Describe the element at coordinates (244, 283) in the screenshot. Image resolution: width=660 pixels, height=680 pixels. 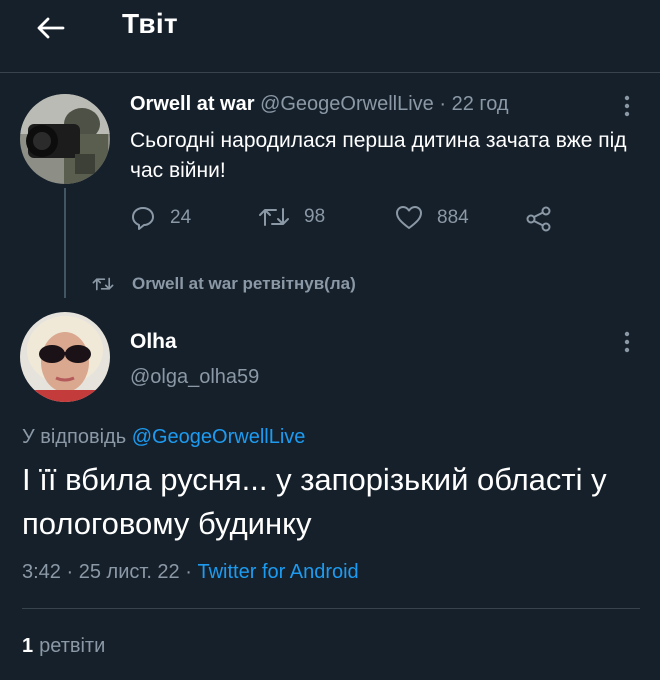
I see `retweeted-by-text: Orwell at war ретвітнув(ла)` at that location.